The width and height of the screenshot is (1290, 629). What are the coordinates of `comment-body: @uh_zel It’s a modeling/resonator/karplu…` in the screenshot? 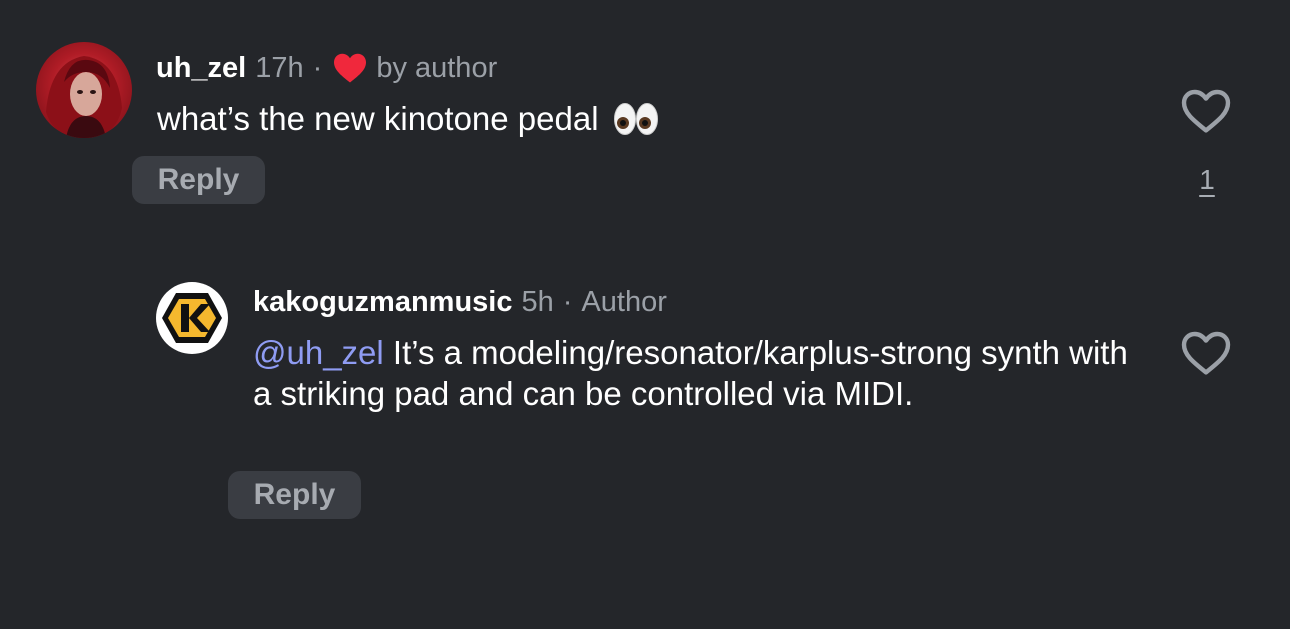 It's located at (703, 373).